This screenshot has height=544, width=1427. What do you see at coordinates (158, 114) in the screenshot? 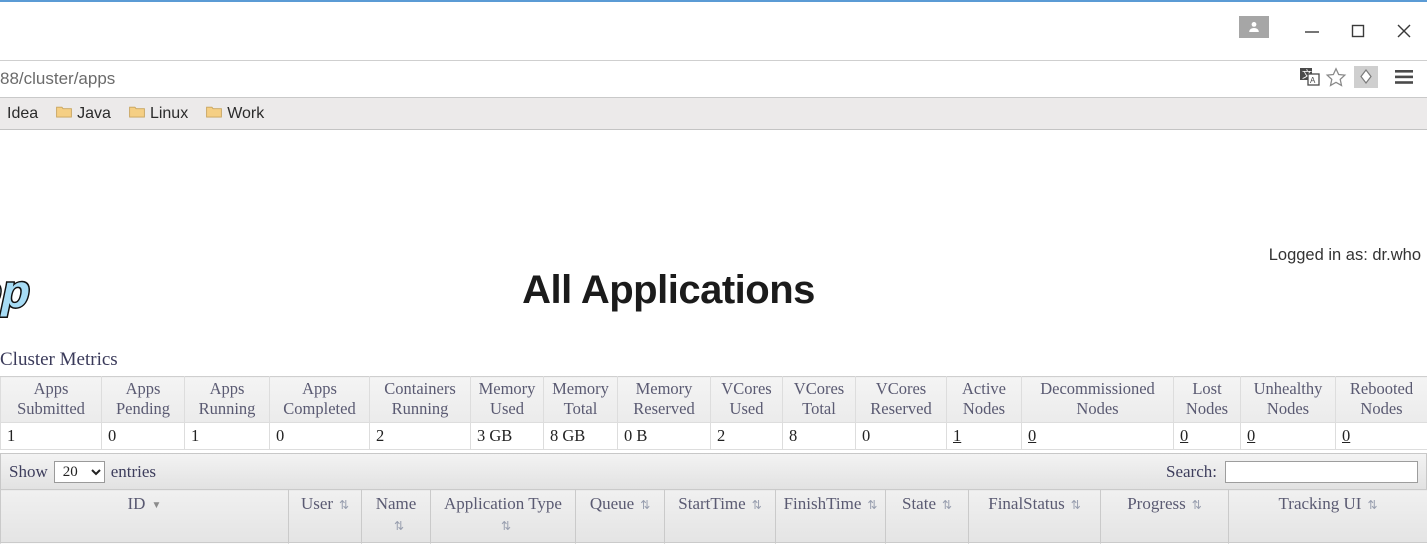
I see `bookmark-item-linux: Linux` at bounding box center [158, 114].